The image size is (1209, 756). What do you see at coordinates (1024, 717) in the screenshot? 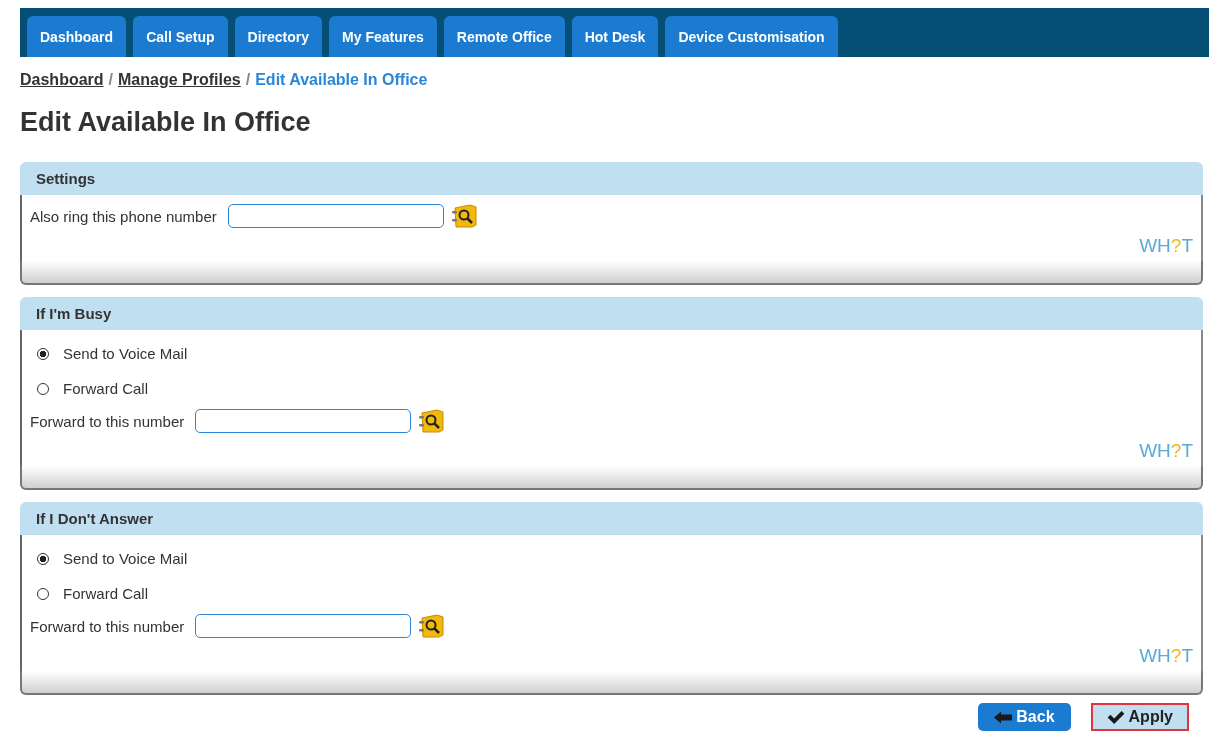
I see `back-button: Back` at bounding box center [1024, 717].